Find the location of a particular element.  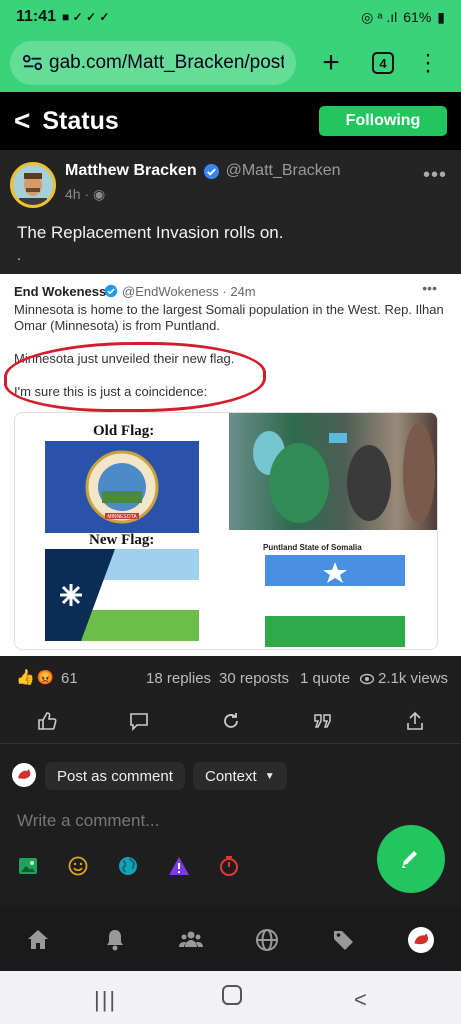

new-flag-title: New Flag: is located at coordinates (122, 540).